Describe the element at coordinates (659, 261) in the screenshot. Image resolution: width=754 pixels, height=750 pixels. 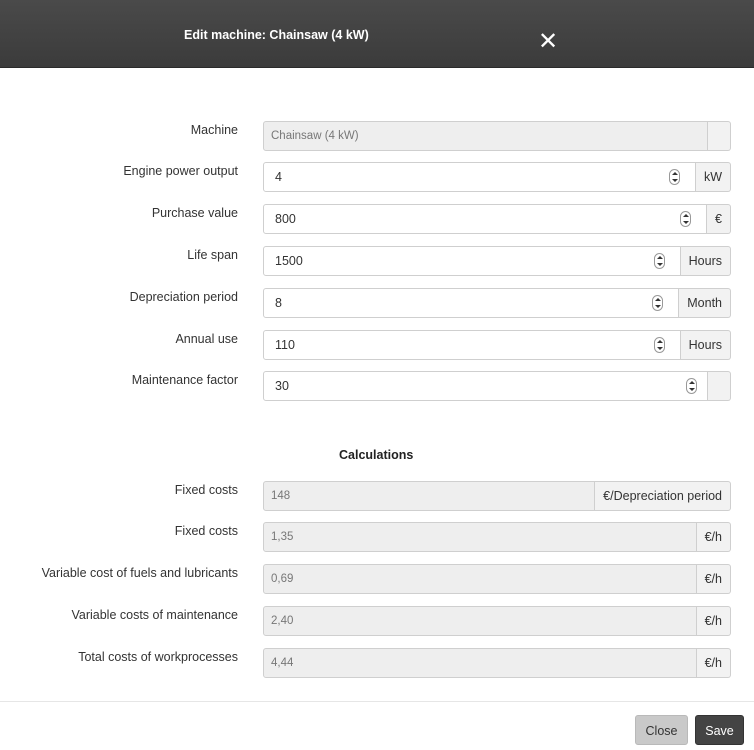
I see `life-span-spinner-icon` at that location.